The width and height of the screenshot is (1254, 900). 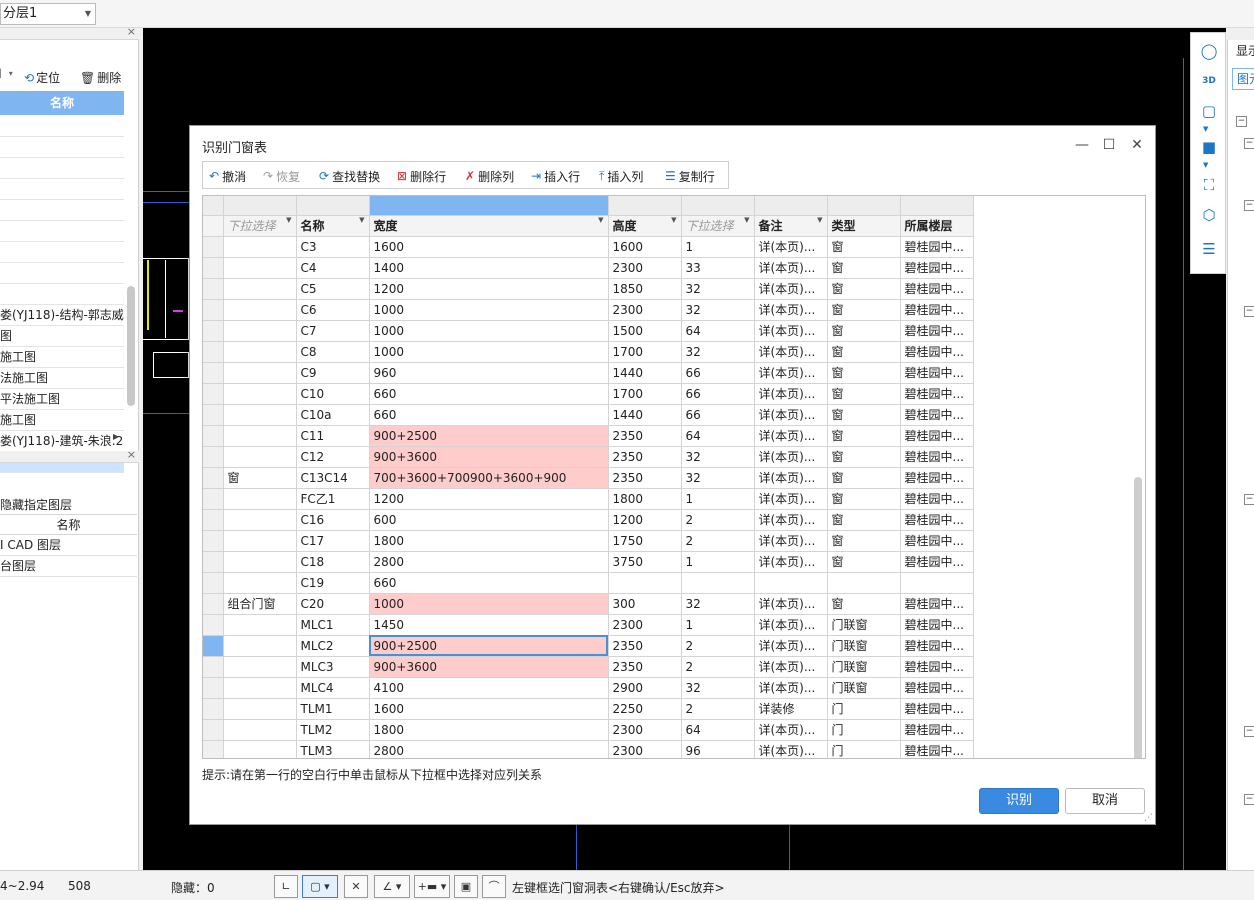 What do you see at coordinates (645, 541) in the screenshot?
I see `table-cell: 1750` at bounding box center [645, 541].